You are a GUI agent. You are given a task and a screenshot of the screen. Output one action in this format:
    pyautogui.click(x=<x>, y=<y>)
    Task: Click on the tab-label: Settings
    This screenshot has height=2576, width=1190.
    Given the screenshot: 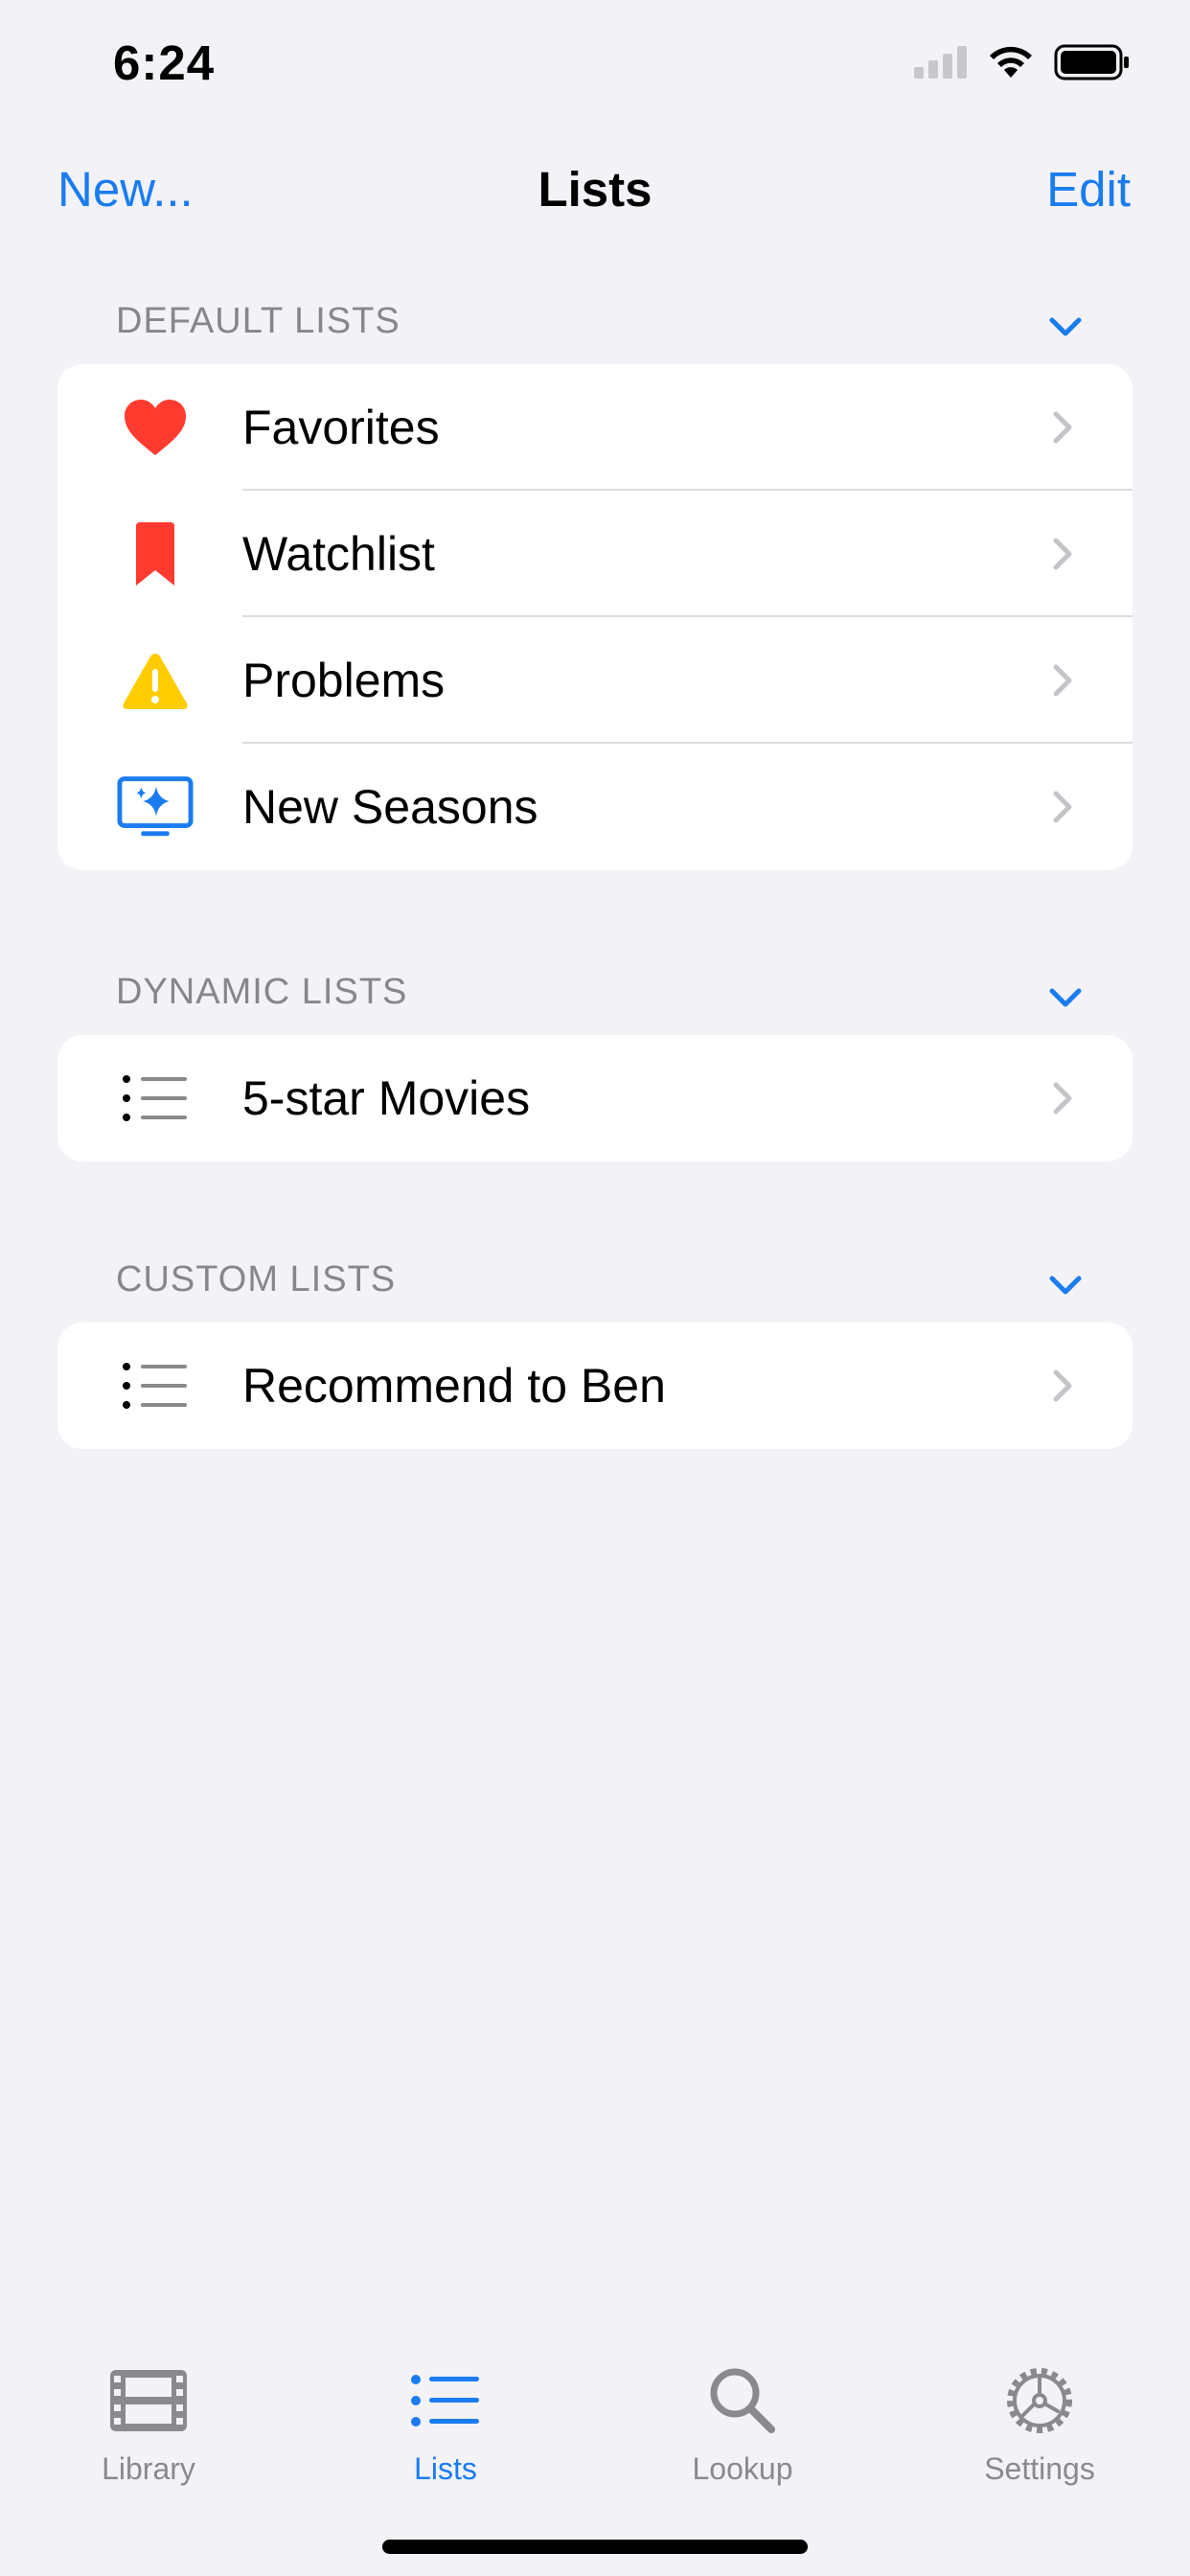 What is the action you would take?
    pyautogui.click(x=1039, y=2468)
    